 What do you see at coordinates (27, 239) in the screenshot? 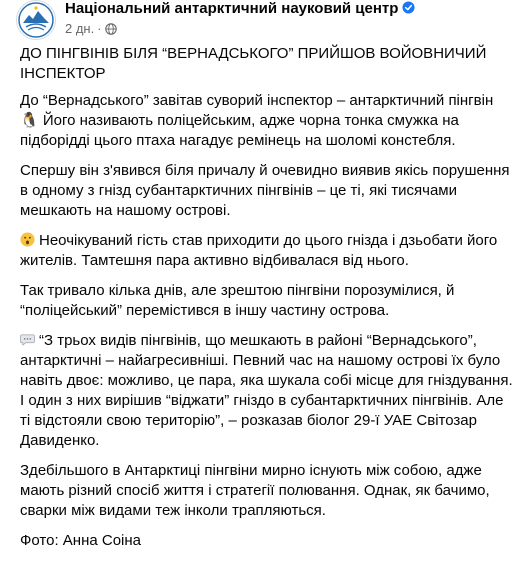
I see `surprised-face-emoji` at bounding box center [27, 239].